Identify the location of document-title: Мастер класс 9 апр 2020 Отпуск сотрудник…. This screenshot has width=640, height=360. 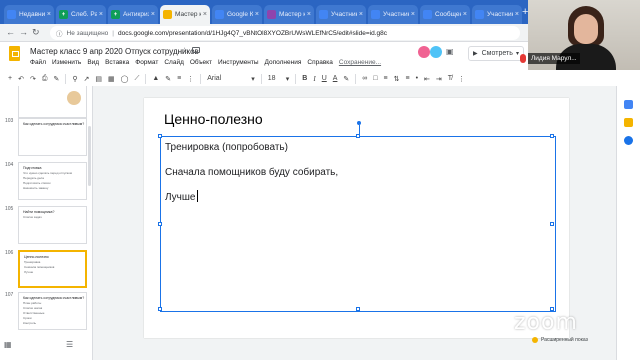
(114, 51).